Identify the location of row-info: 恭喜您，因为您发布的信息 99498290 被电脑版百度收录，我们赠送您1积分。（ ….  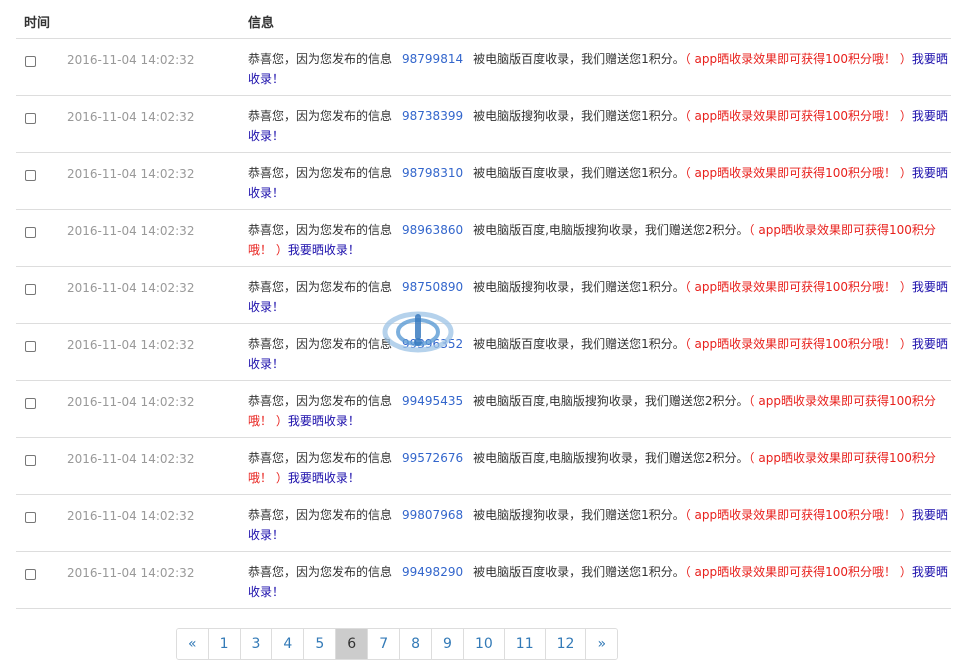
(598, 582).